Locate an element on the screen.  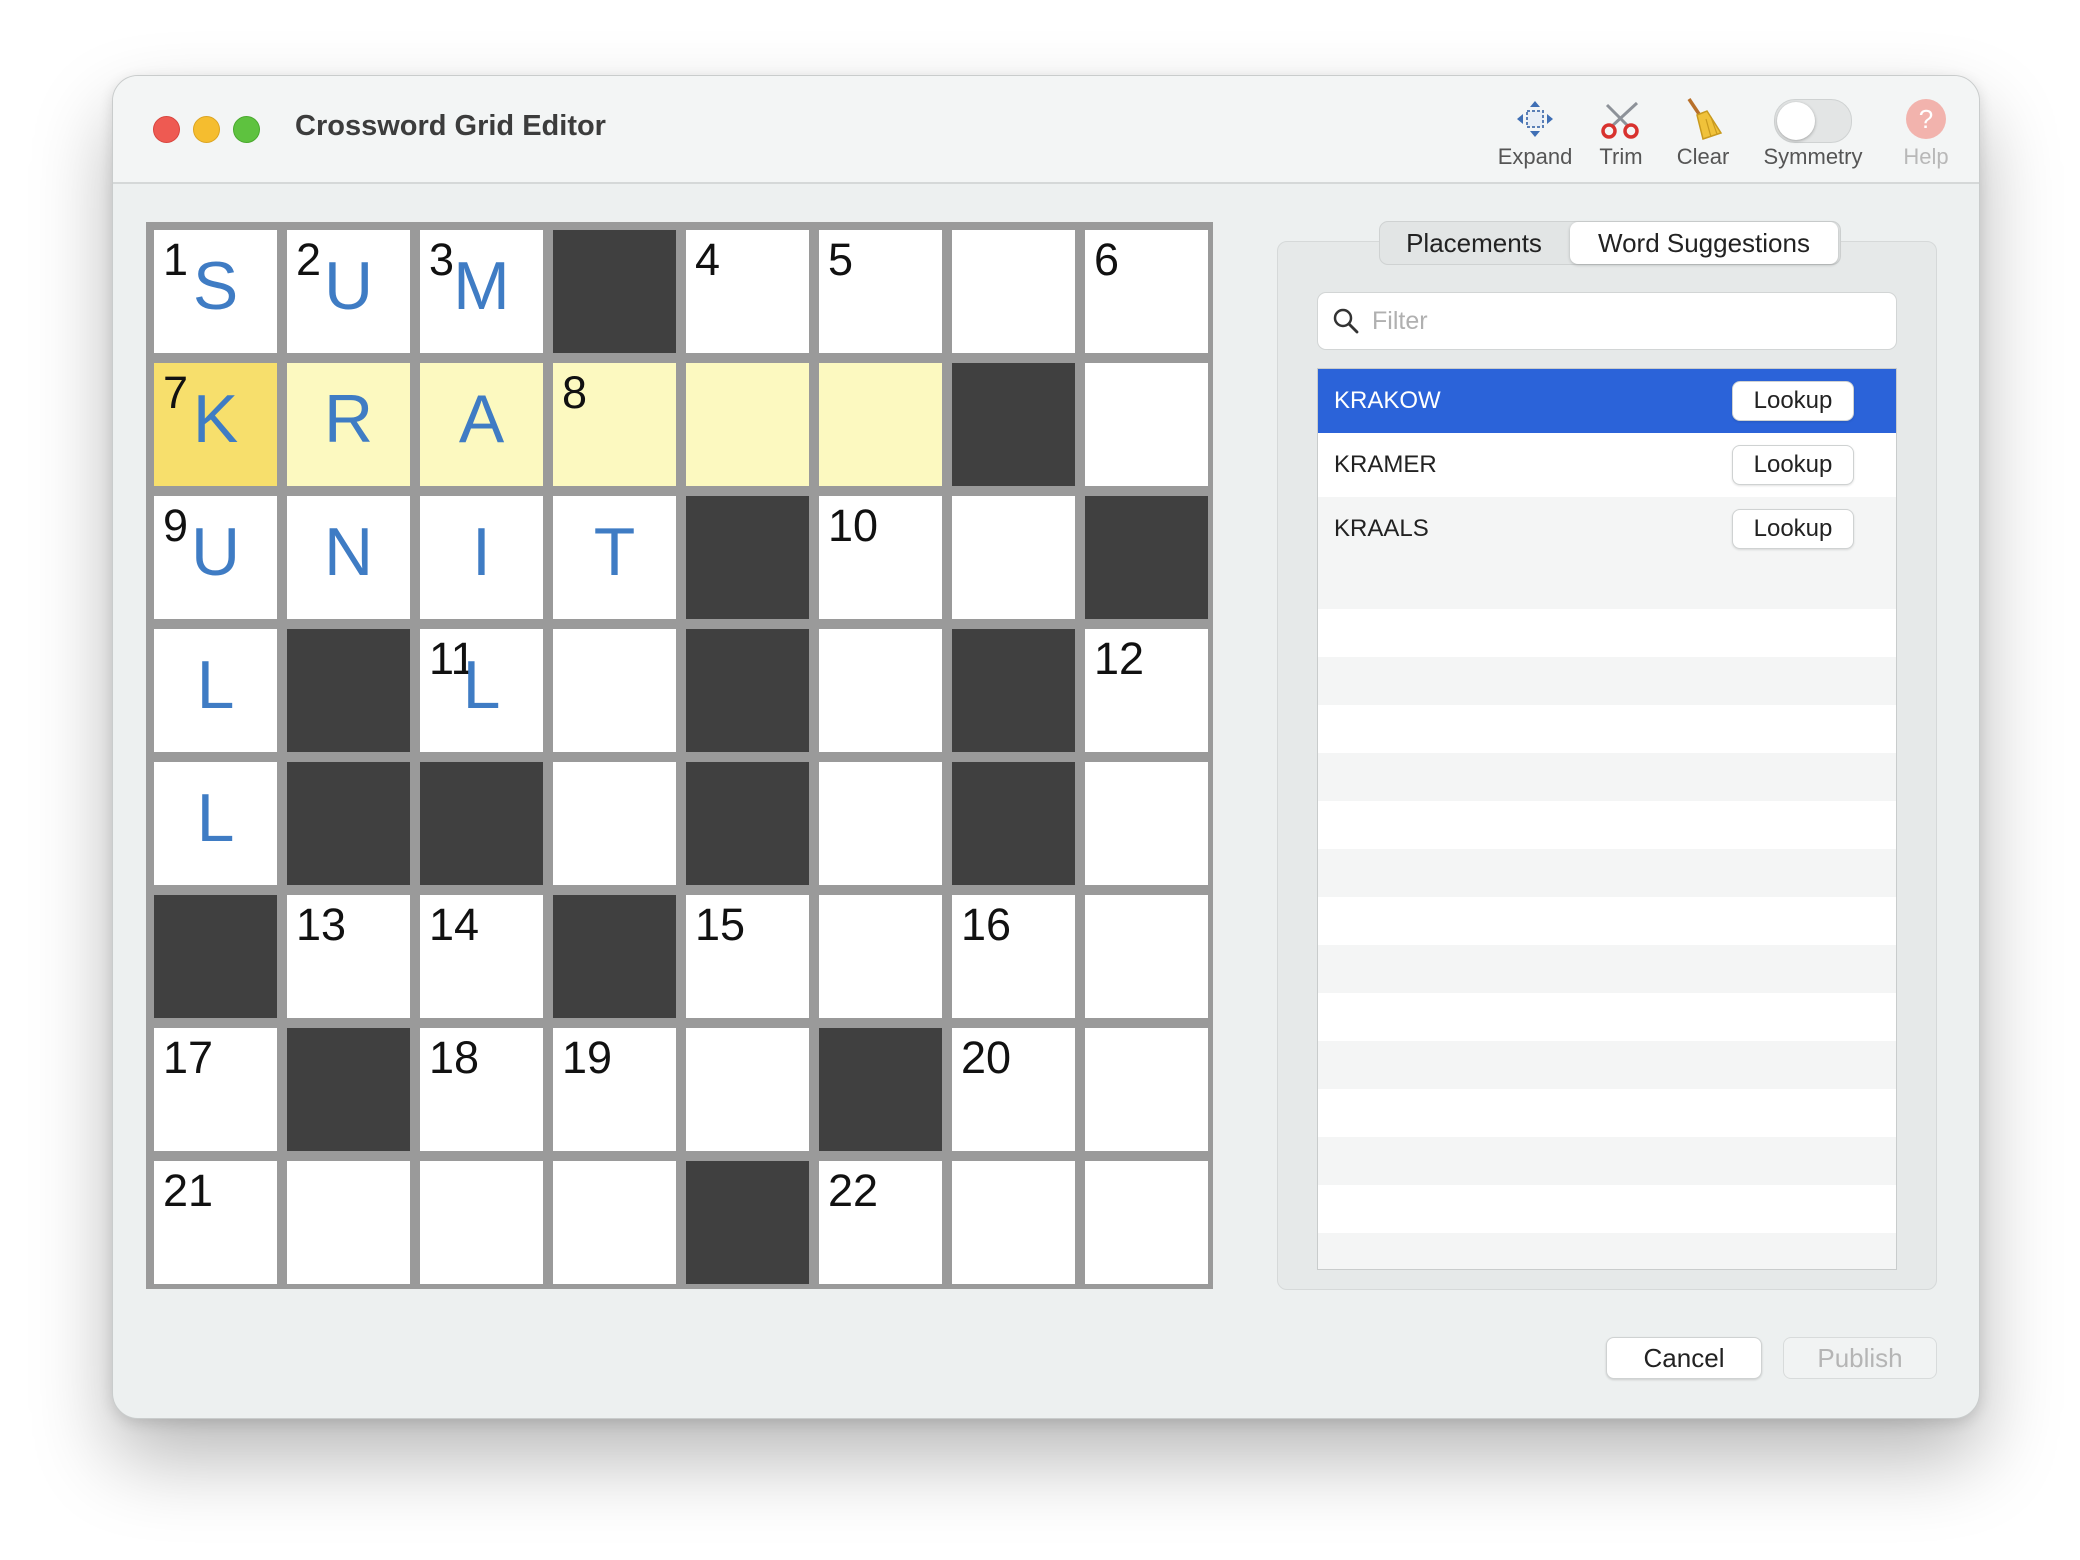
publish-button: Publish is located at coordinates (1860, 1358).